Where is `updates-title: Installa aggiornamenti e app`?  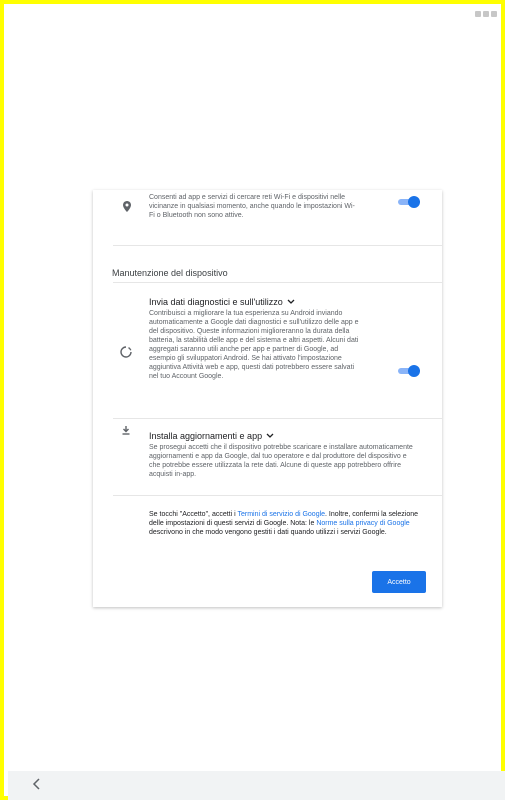
updates-title: Installa aggiornamenti e app is located at coordinates (206, 436).